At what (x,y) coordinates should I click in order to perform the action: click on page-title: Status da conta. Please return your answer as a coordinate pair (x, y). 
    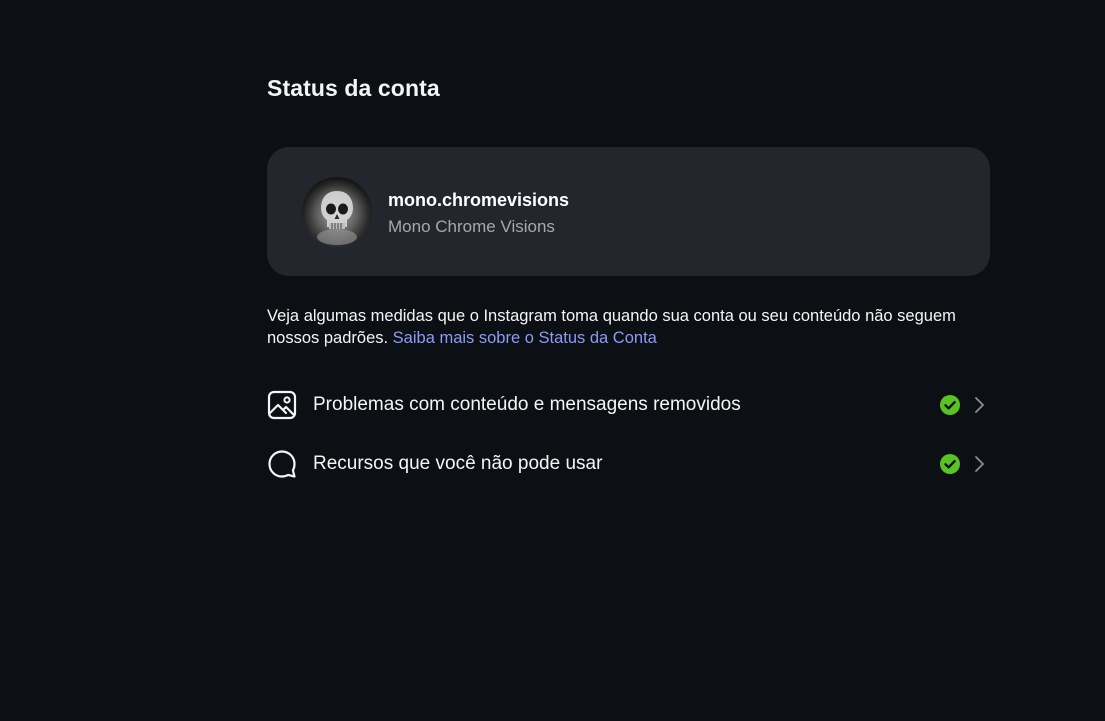
    Looking at the image, I should click on (353, 88).